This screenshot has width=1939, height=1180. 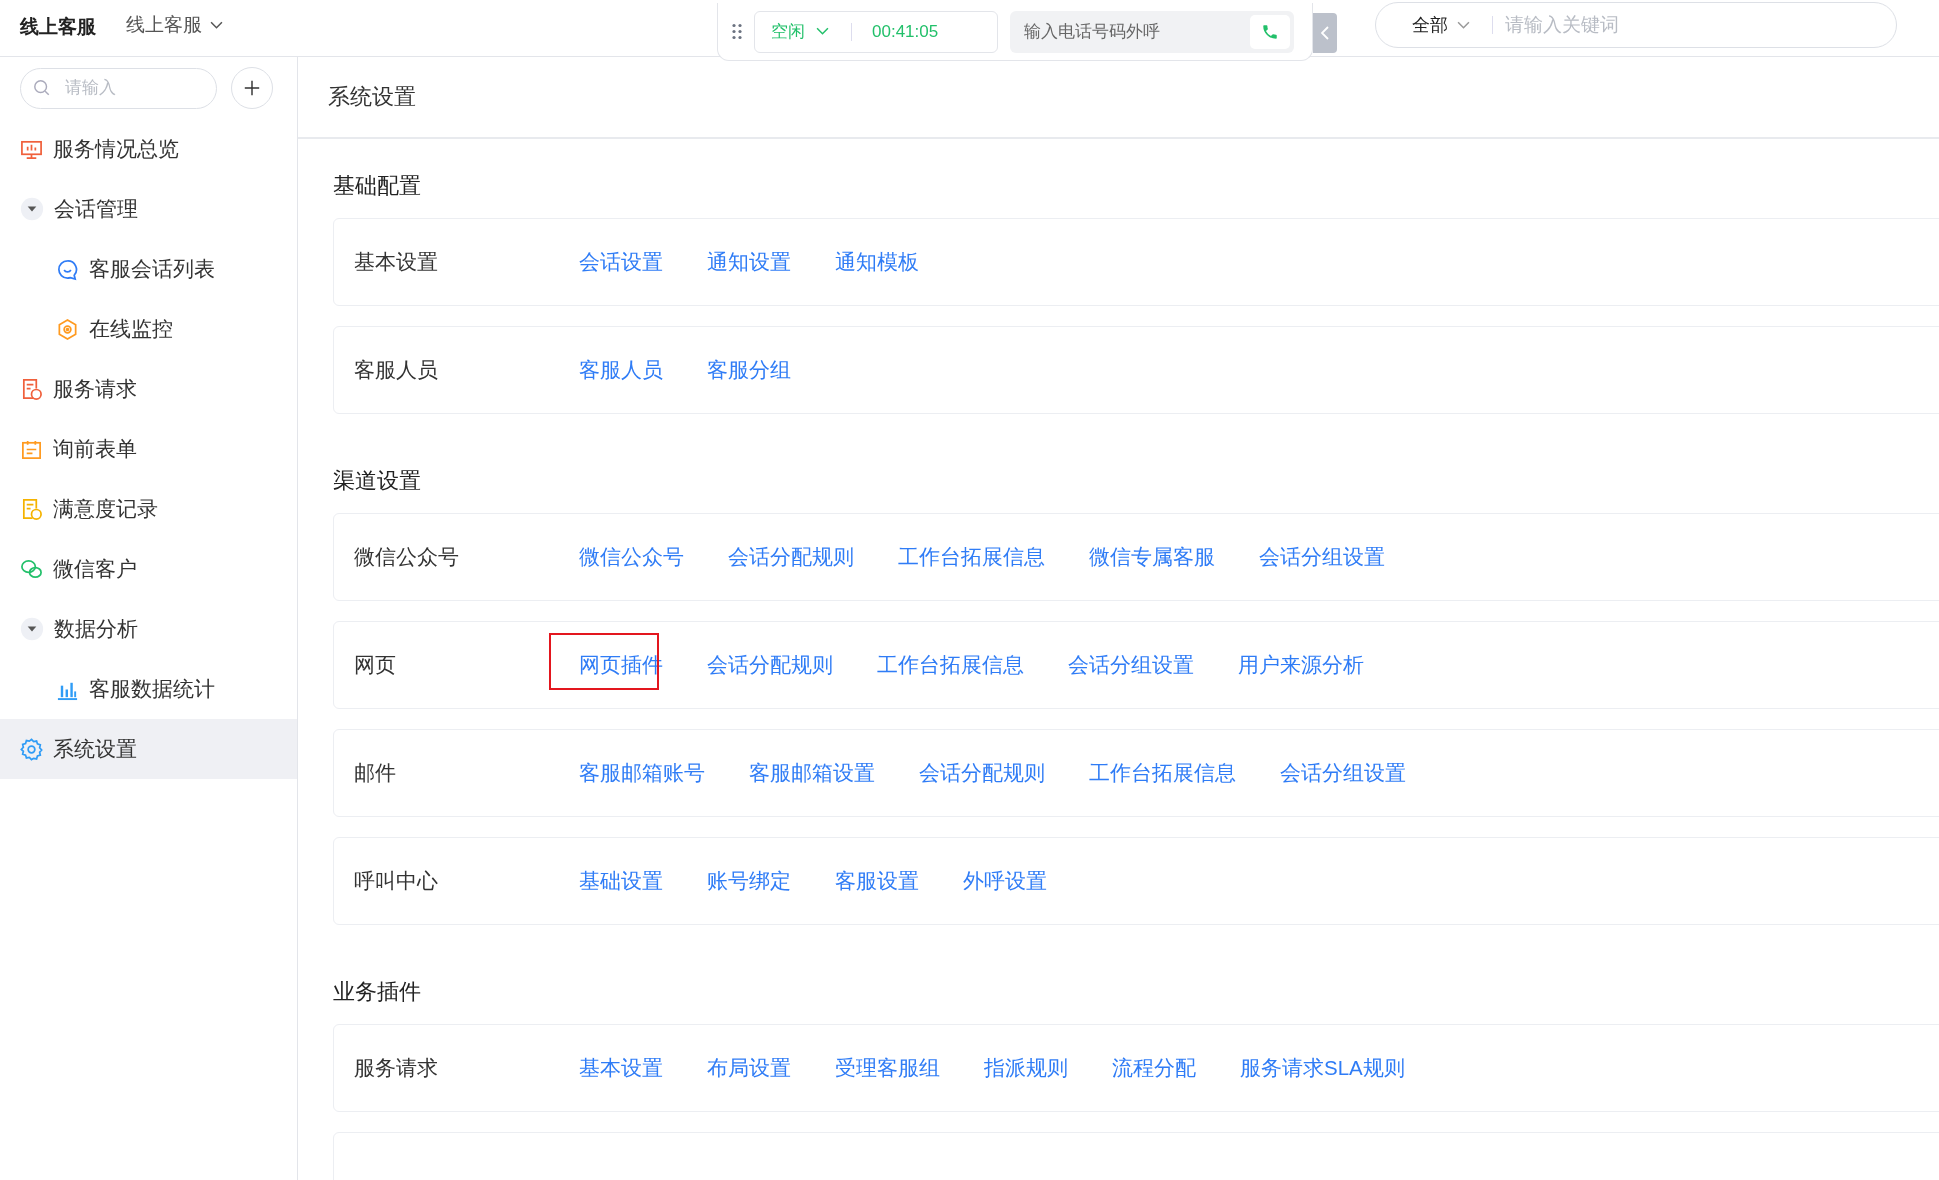 I want to click on section-title: 渠道设置, so click(x=377, y=481).